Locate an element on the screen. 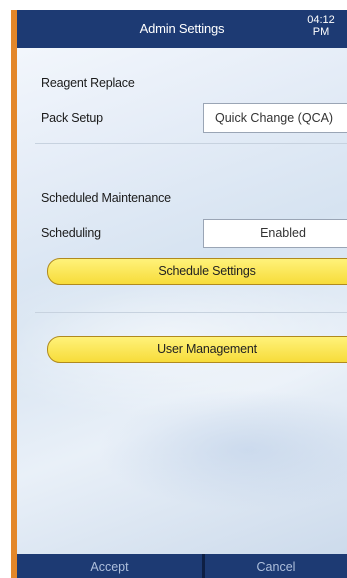 This screenshot has height=578, width=347. bottom-bar: Accept Cancel is located at coordinates (182, 566).